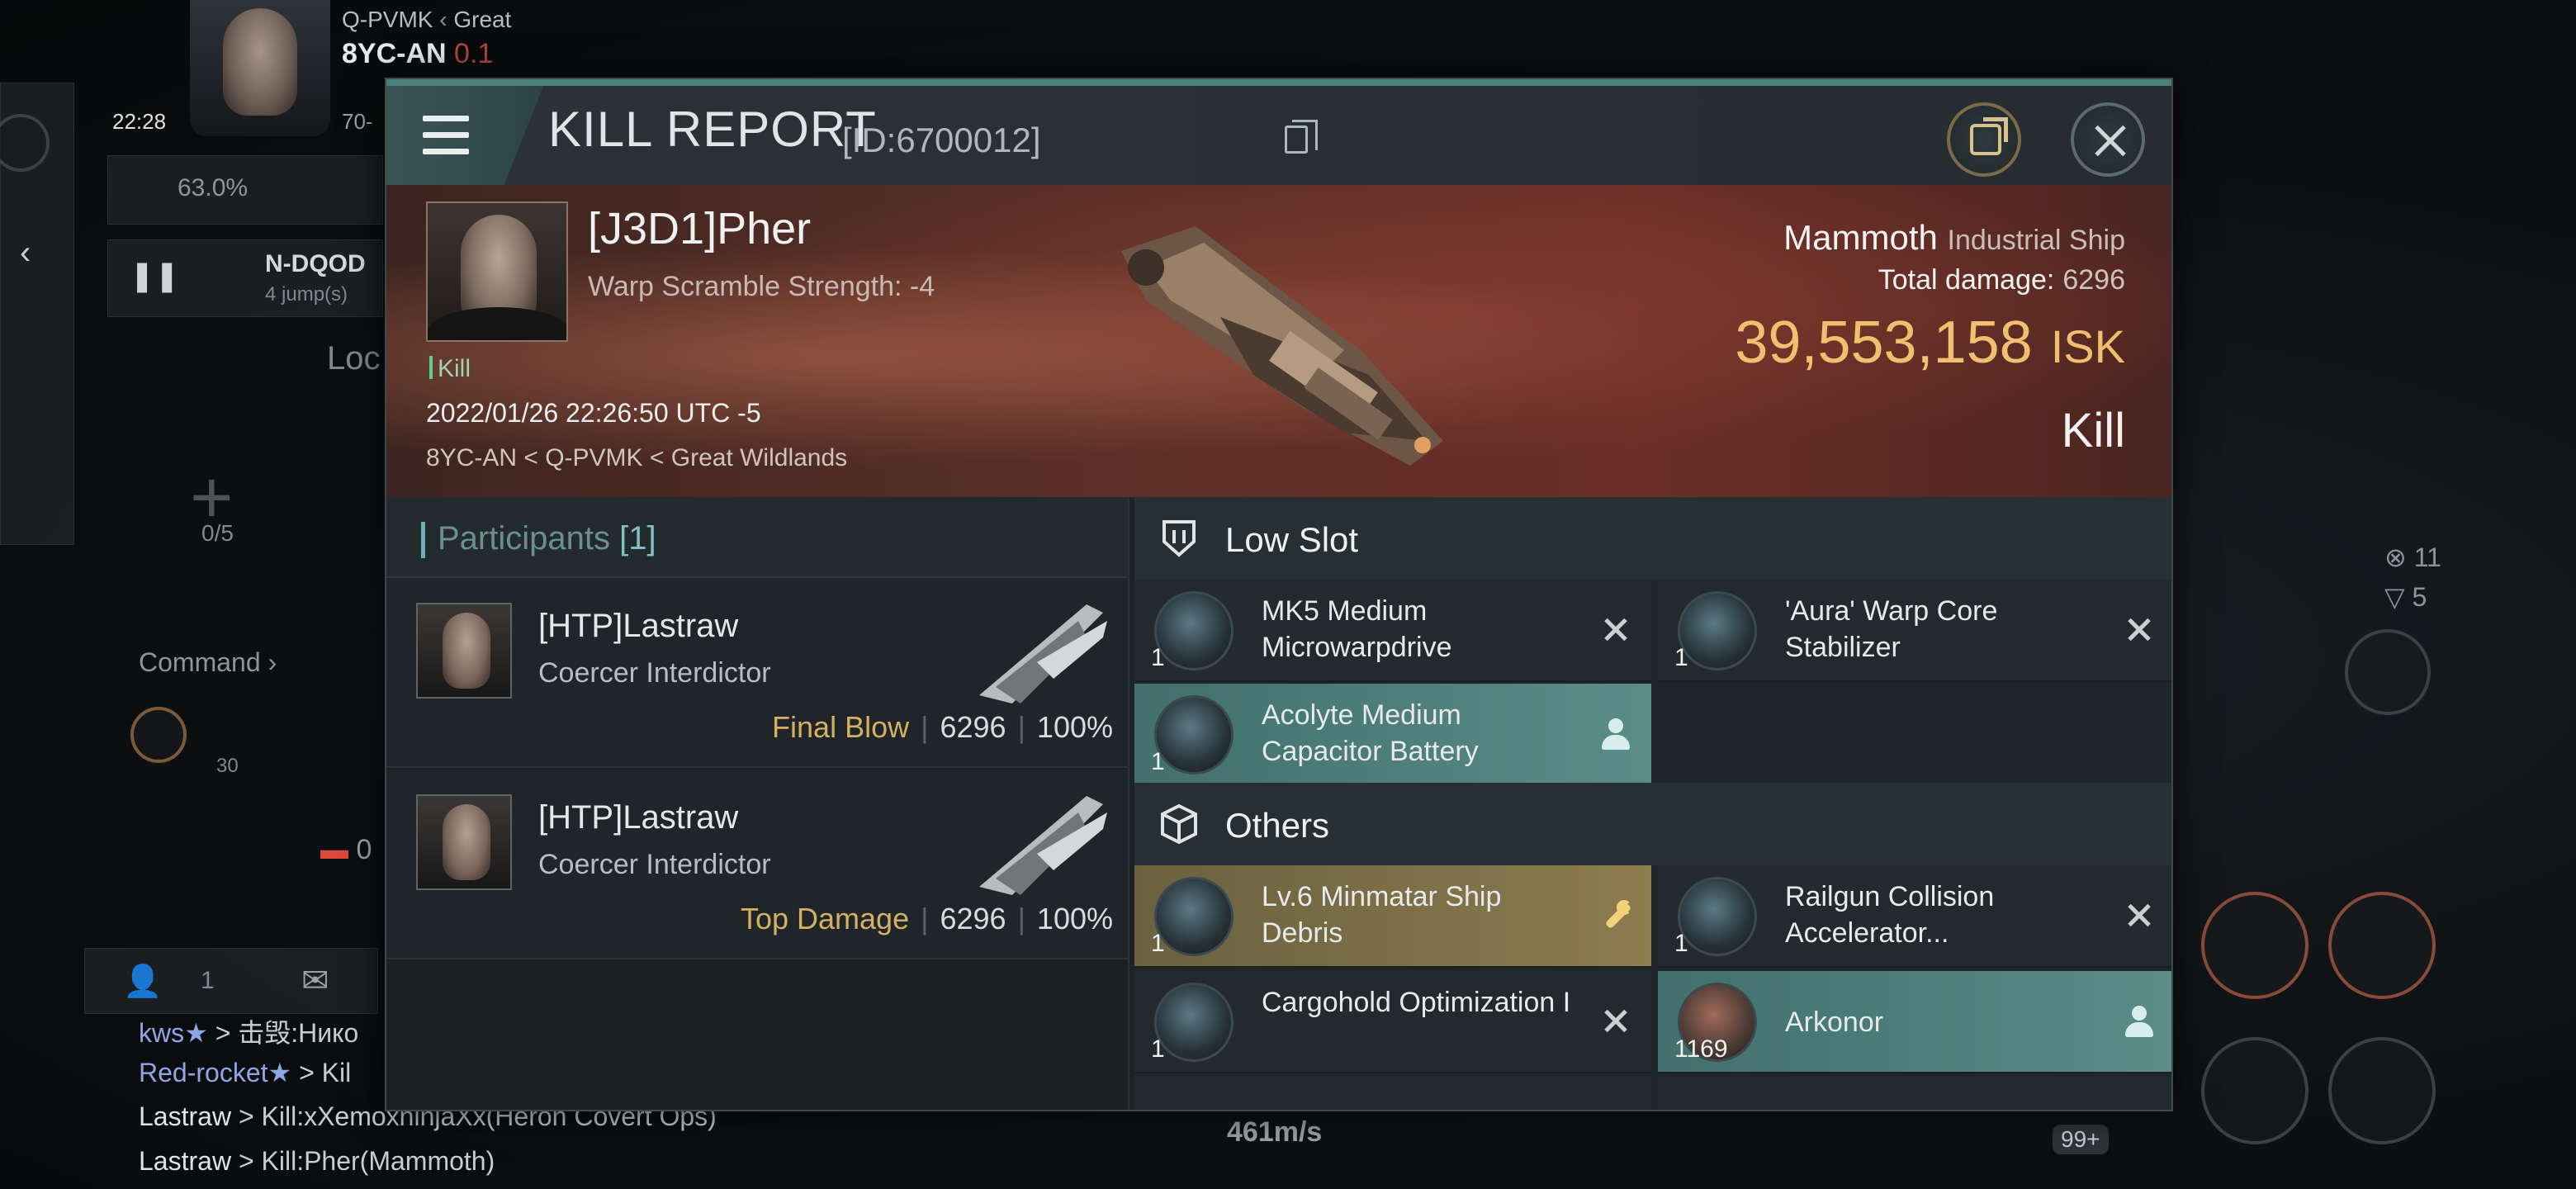  What do you see at coordinates (1301, 137) in the screenshot?
I see `copy-icon` at bounding box center [1301, 137].